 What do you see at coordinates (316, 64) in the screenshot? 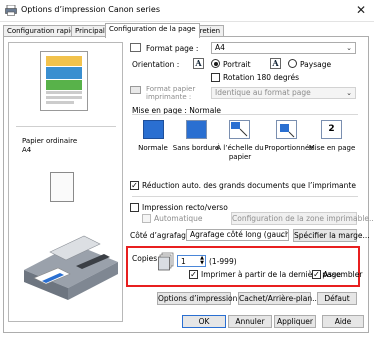
I see `landscape-label: Paysage` at bounding box center [316, 64].